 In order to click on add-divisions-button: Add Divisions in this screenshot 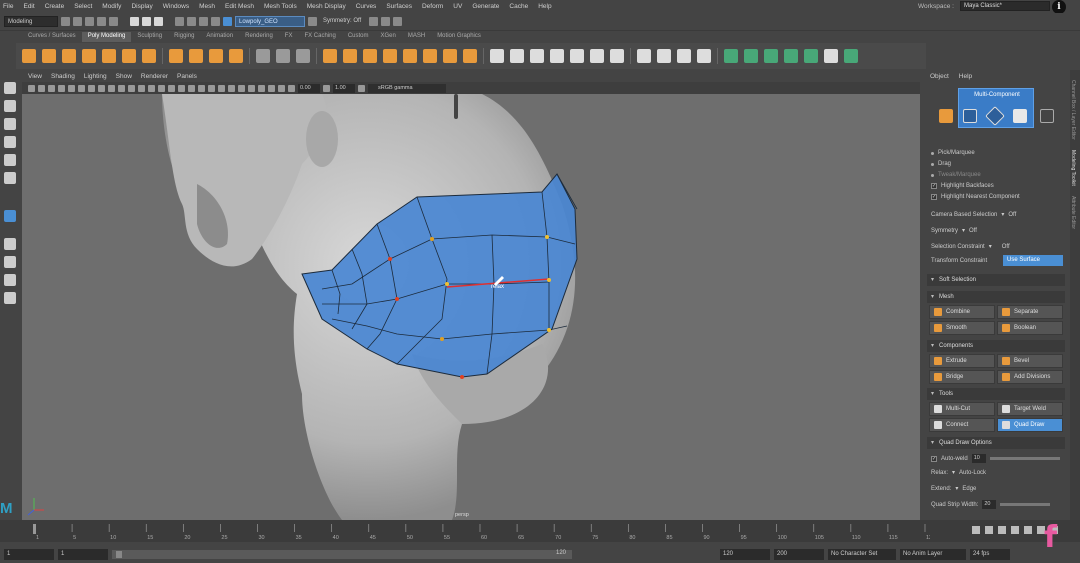, I will do `click(1030, 377)`.